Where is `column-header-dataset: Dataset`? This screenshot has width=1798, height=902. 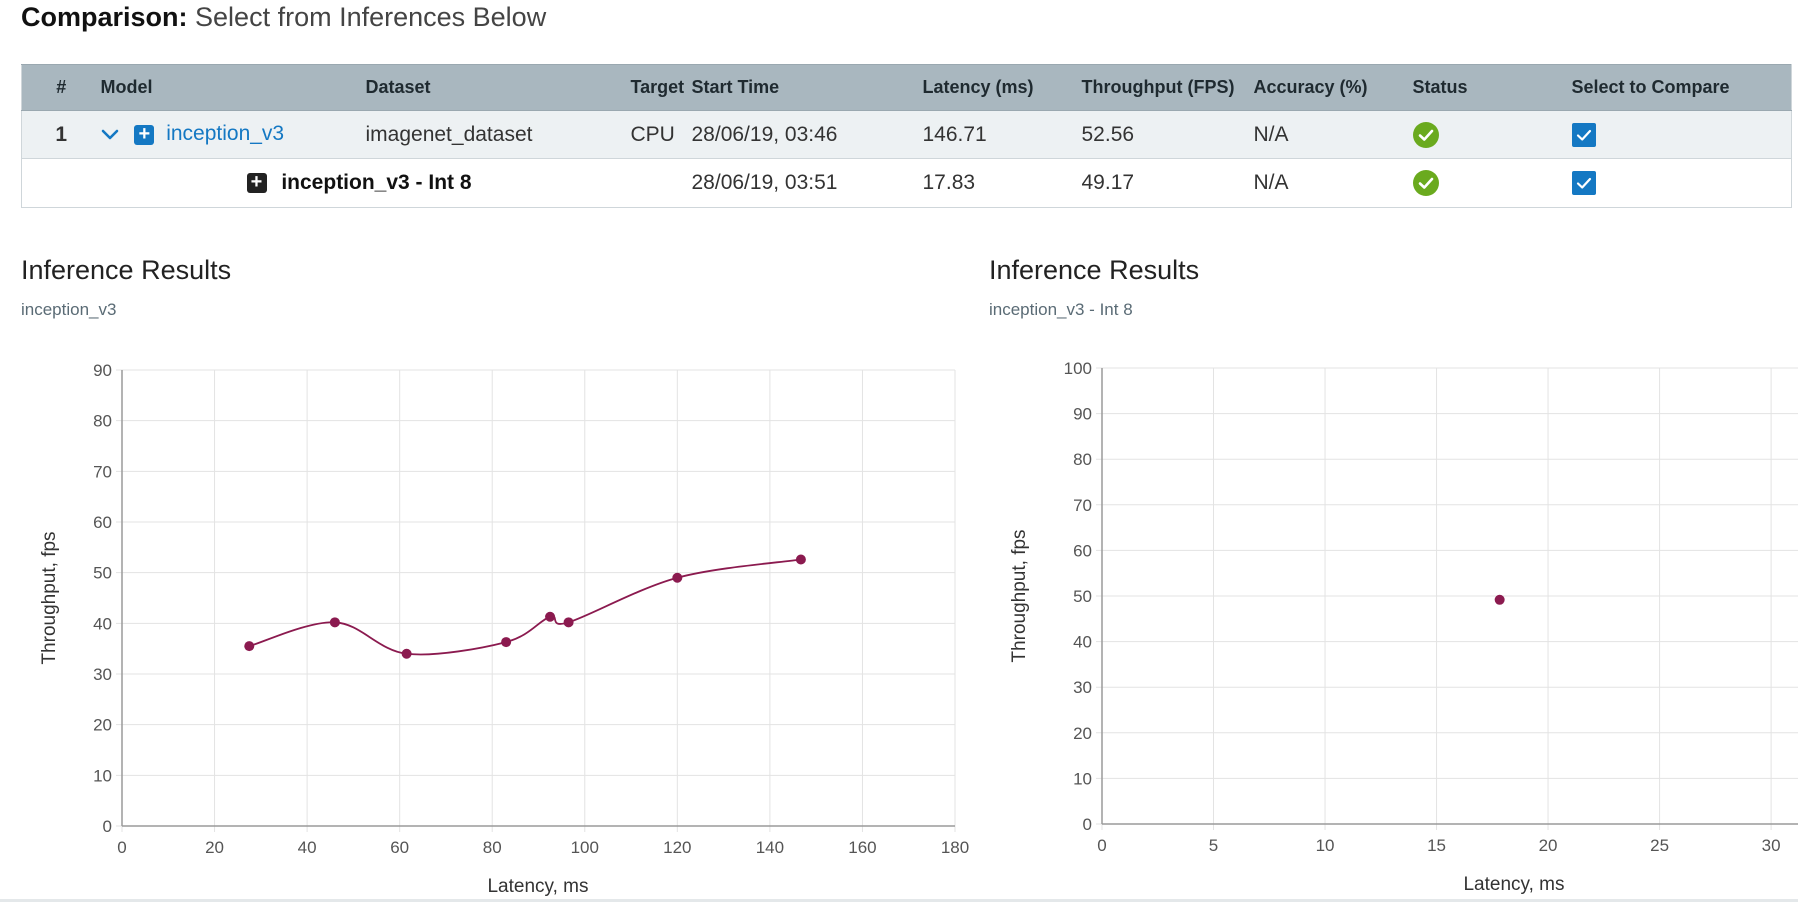
column-header-dataset: Dataset is located at coordinates (498, 87).